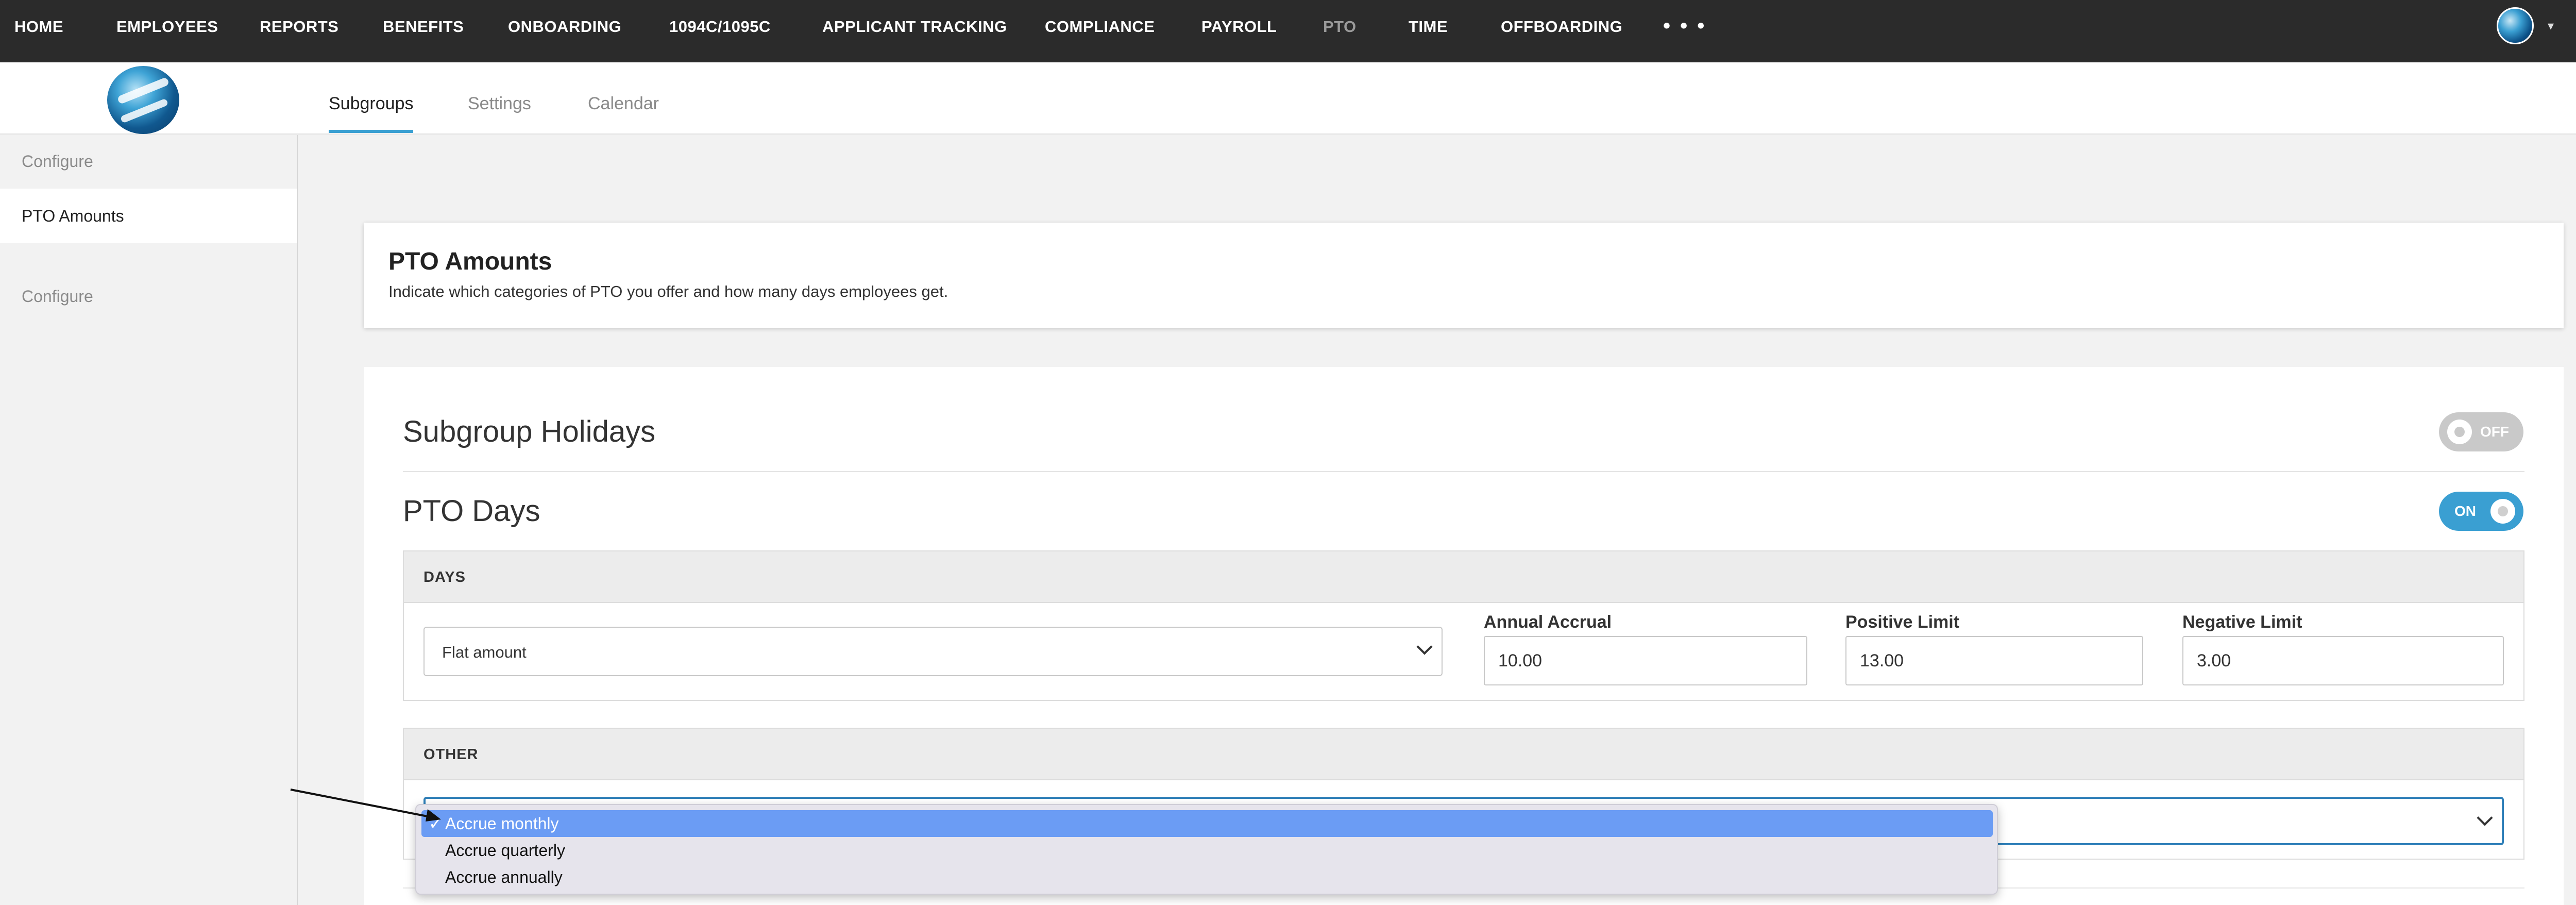 This screenshot has width=2576, height=905. I want to click on subgroup-holidays-toggle: OFF, so click(2481, 431).